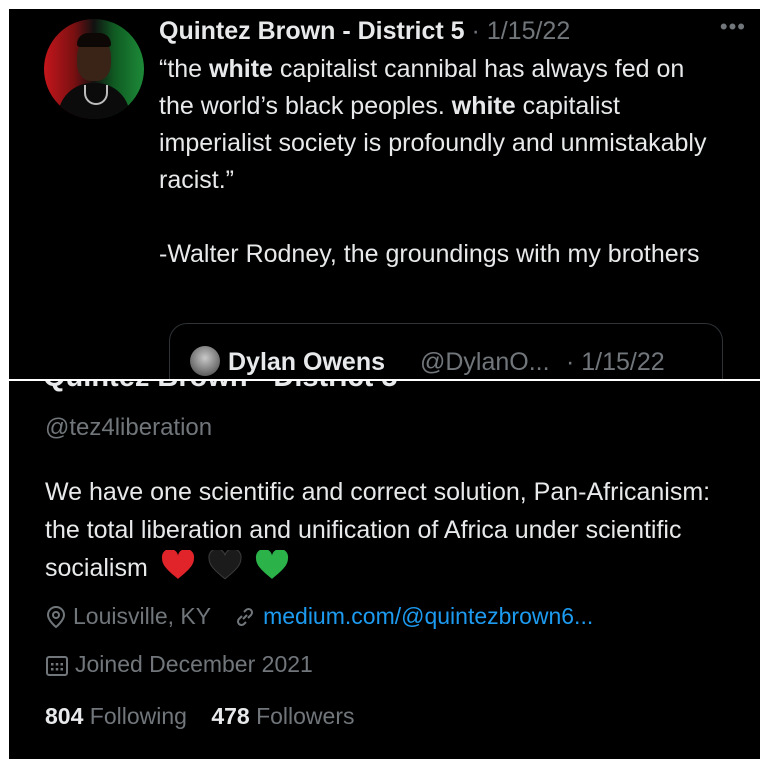 The width and height of the screenshot is (768, 768). Describe the element at coordinates (194, 664) in the screenshot. I see `profile-joined: Joined December 2021` at that location.